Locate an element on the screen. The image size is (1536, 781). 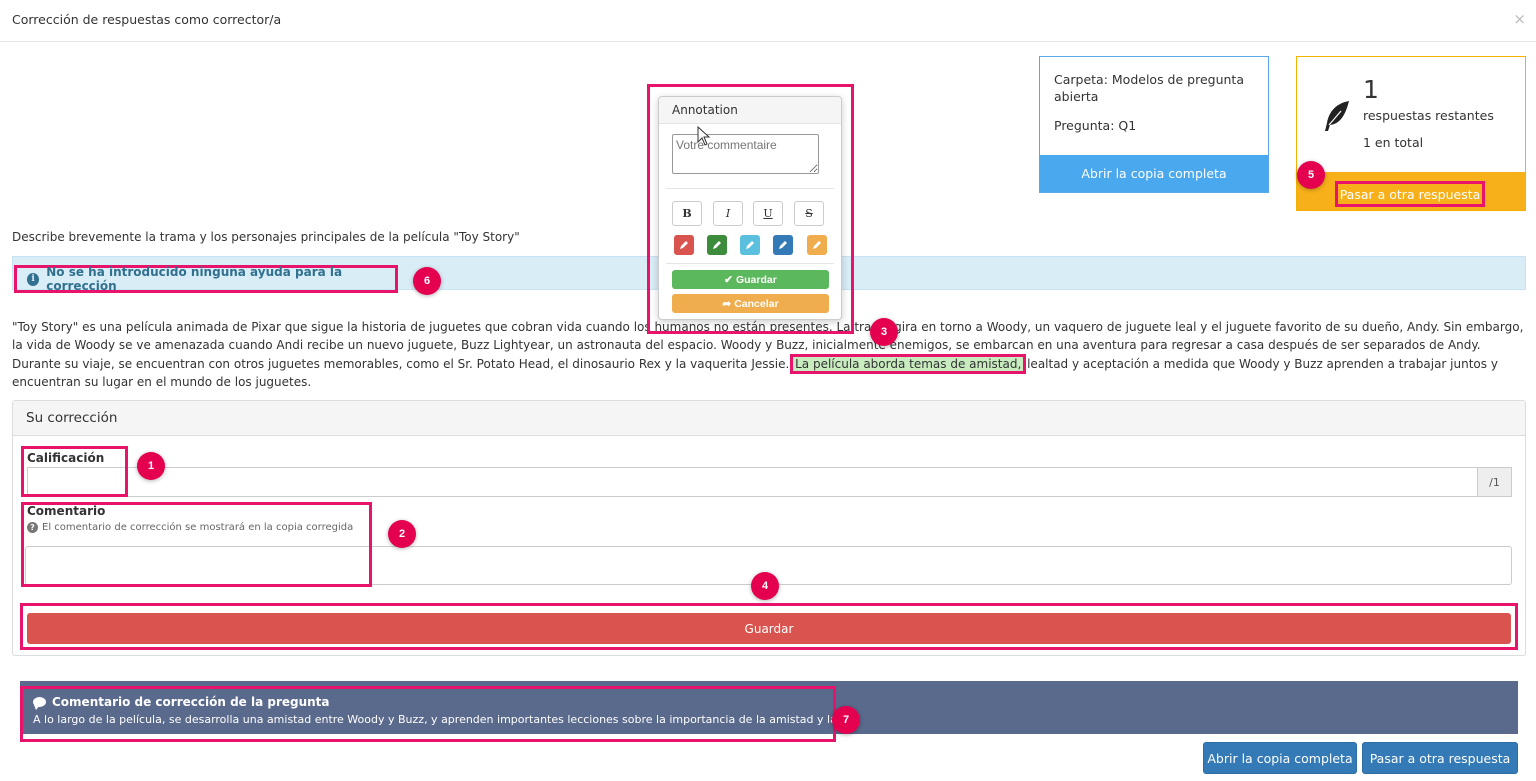
correction-panel-title: Su corrección is located at coordinates (769, 418).